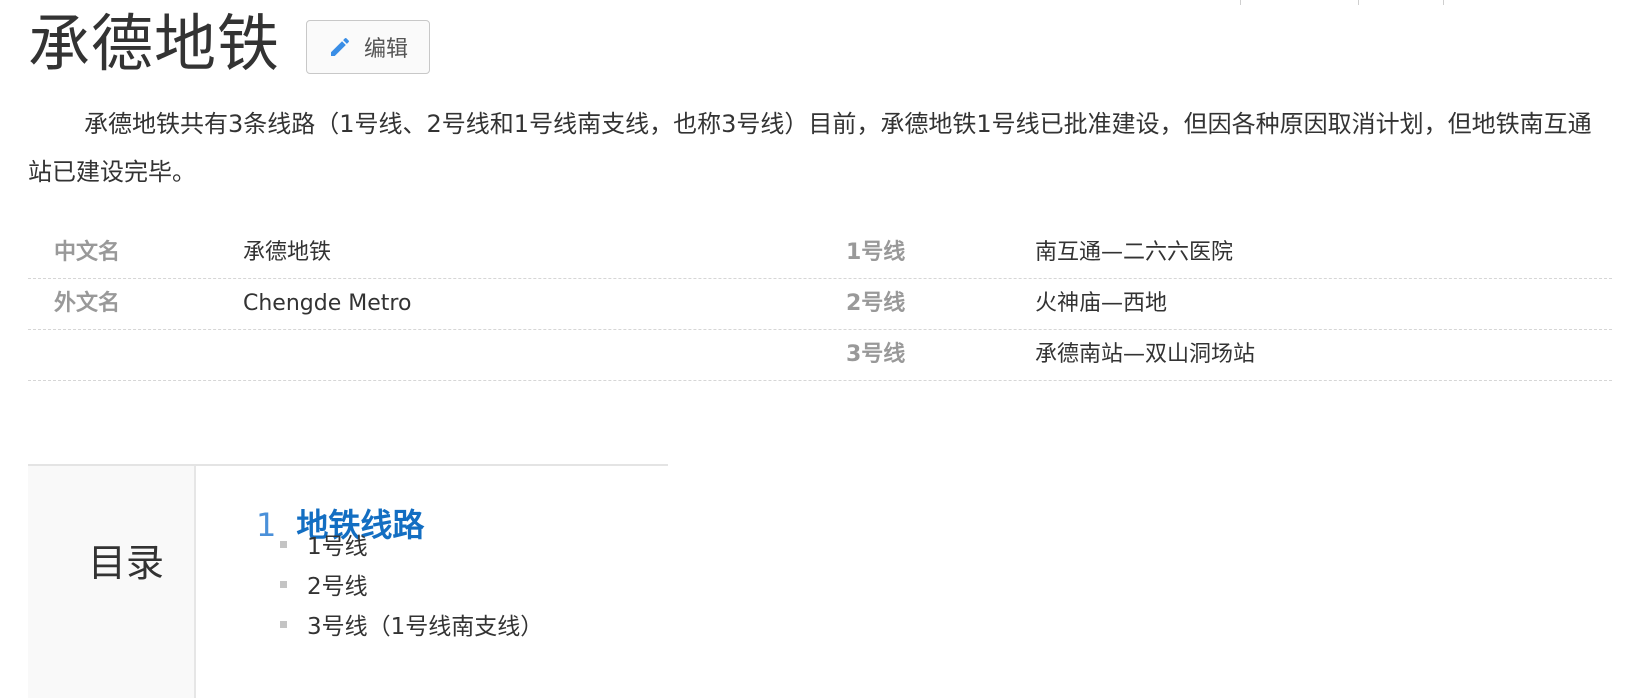  I want to click on table-of-contents: 目录 1 地铁线路 1号线 2号线 3号线（1号线南支线）, so click(348, 581).